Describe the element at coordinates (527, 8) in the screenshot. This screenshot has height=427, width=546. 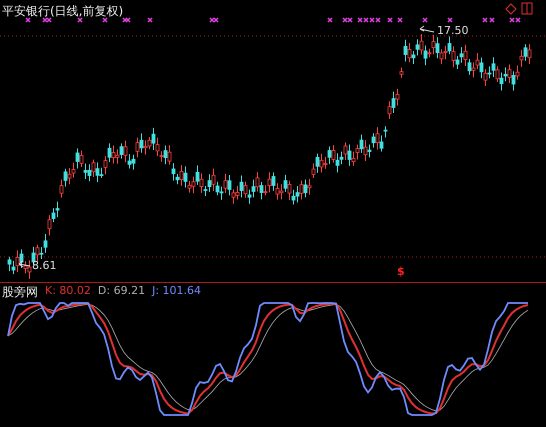
I see `window-layout-icon` at that location.